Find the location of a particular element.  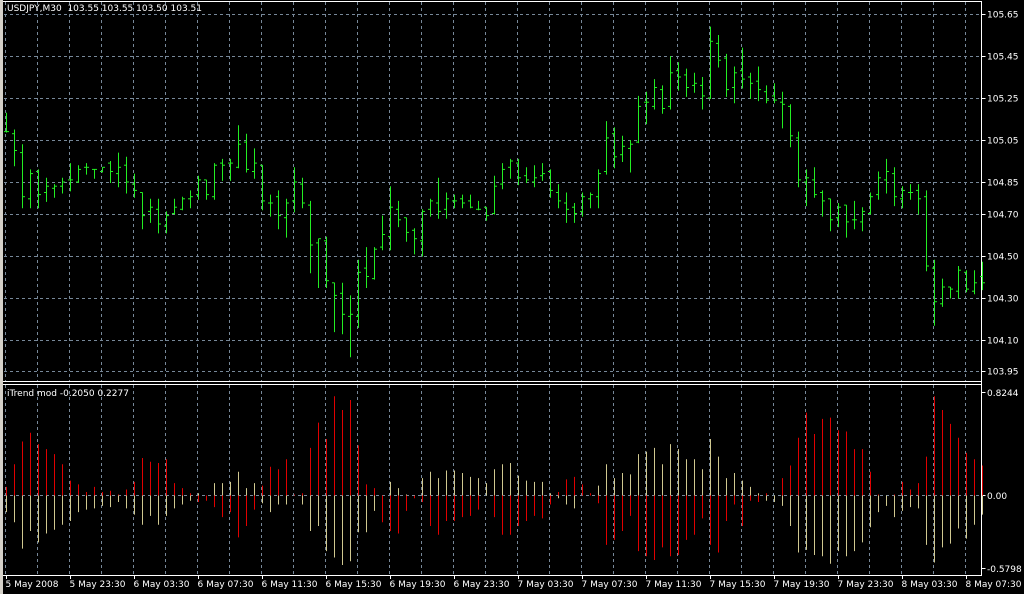

time-tick-label: 5 May 23:30 is located at coordinates (98, 585).